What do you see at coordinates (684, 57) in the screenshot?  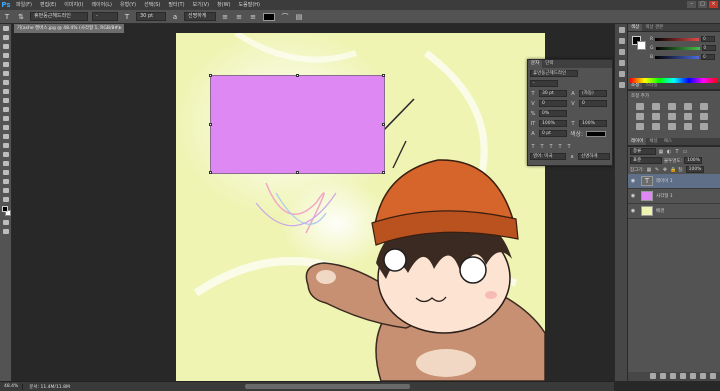 I see `blue-slider: B 0` at bounding box center [684, 57].